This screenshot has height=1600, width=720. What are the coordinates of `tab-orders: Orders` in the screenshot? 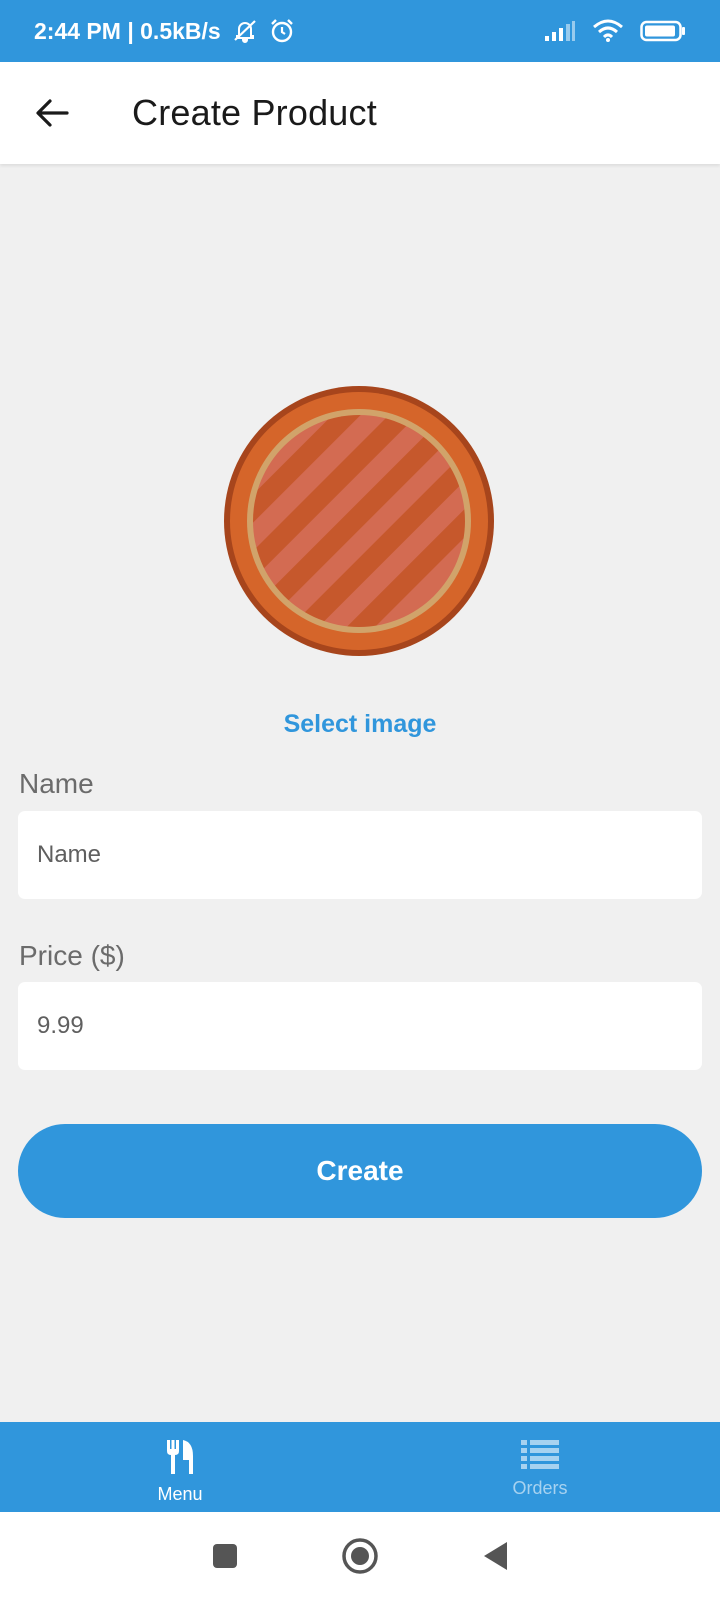 It's located at (540, 1467).